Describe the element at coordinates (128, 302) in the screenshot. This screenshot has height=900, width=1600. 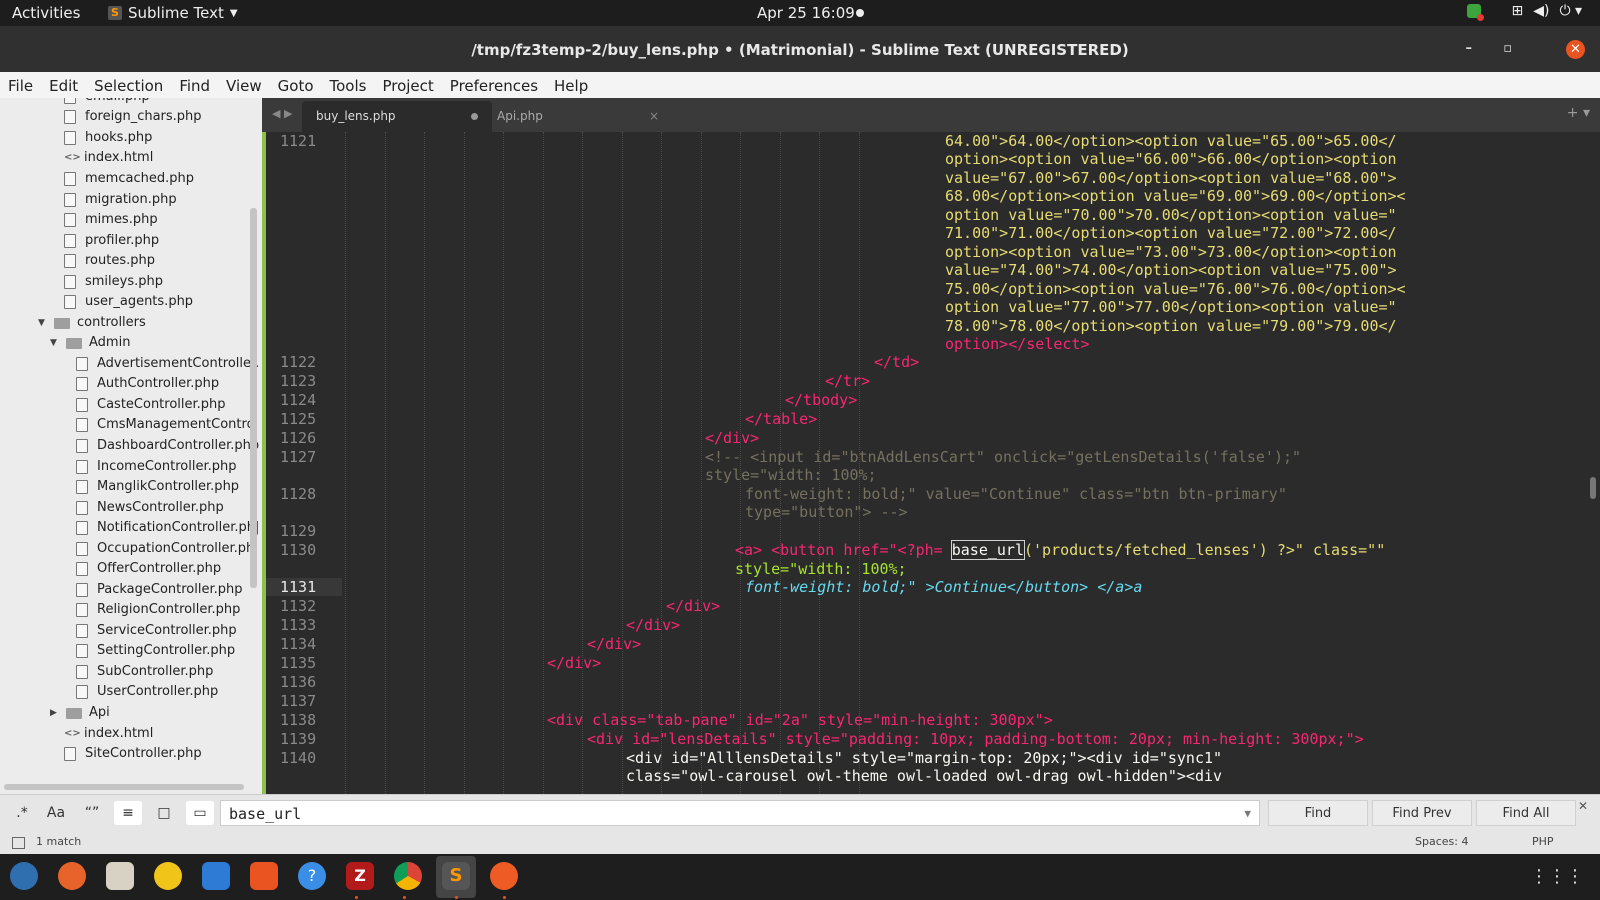
I see `sidebar-item-user-agents: user_agents.php` at that location.